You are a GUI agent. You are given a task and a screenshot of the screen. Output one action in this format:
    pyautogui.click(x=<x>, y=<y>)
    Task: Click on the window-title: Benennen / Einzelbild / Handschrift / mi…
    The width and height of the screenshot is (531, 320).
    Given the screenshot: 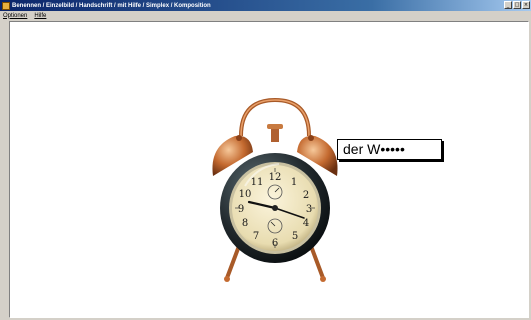 What is the action you would take?
    pyautogui.click(x=111, y=5)
    